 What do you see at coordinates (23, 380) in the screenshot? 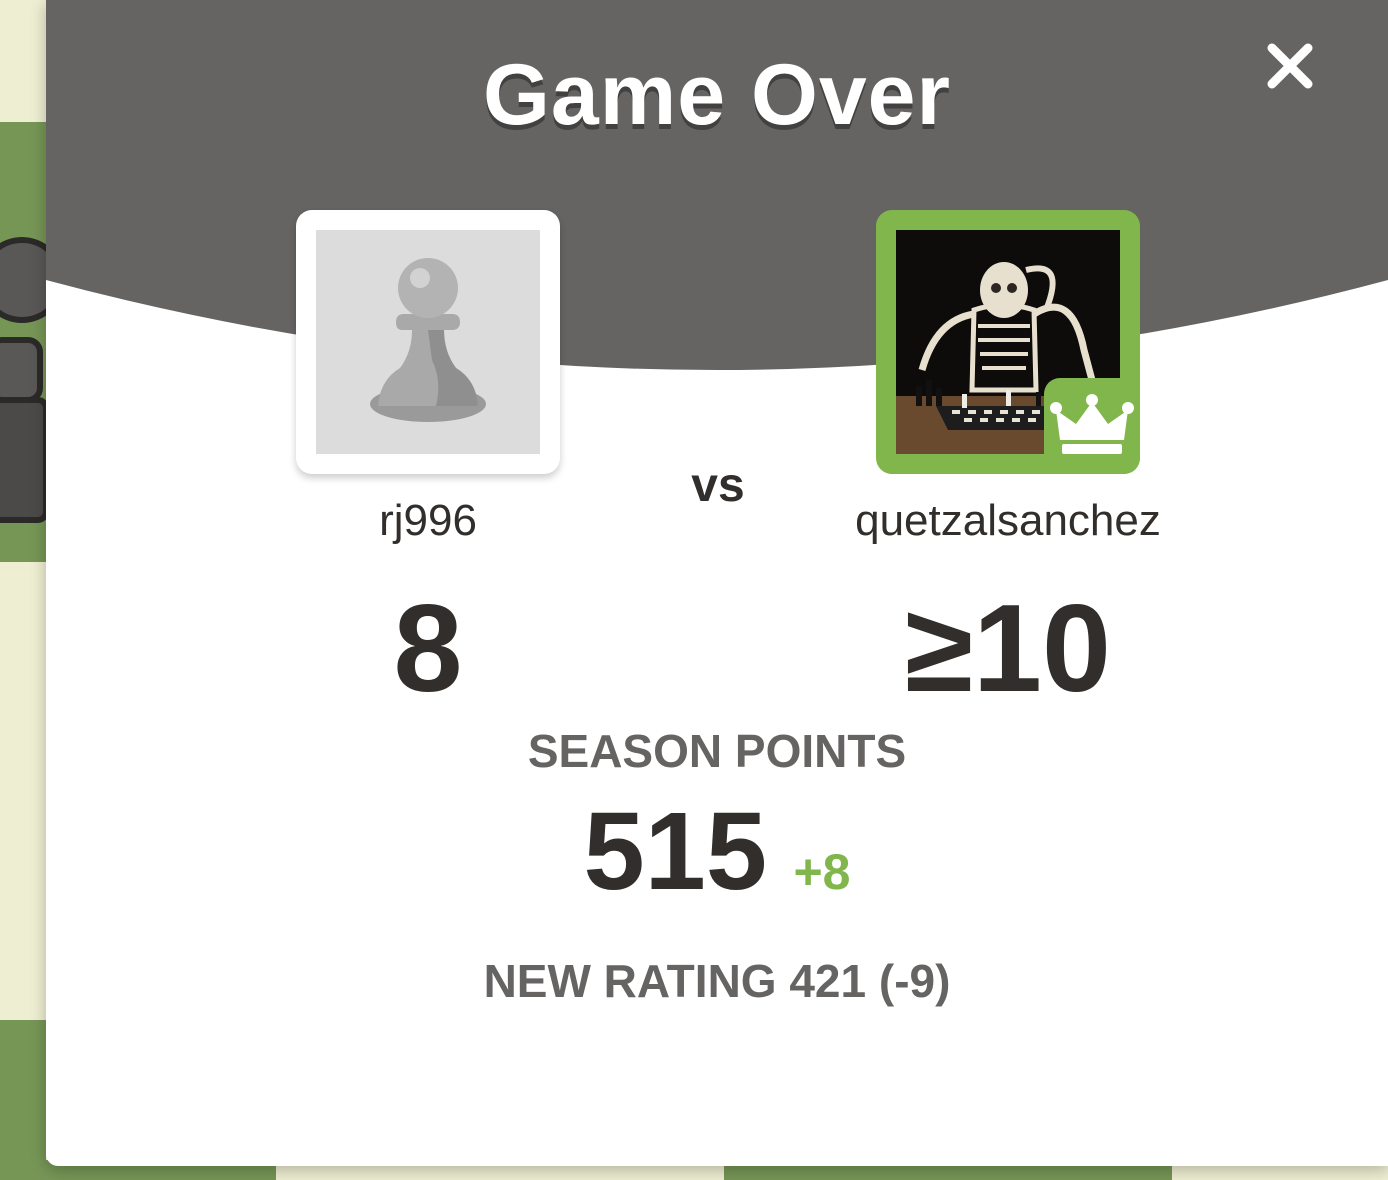
I see `chess-piece-icon` at bounding box center [23, 380].